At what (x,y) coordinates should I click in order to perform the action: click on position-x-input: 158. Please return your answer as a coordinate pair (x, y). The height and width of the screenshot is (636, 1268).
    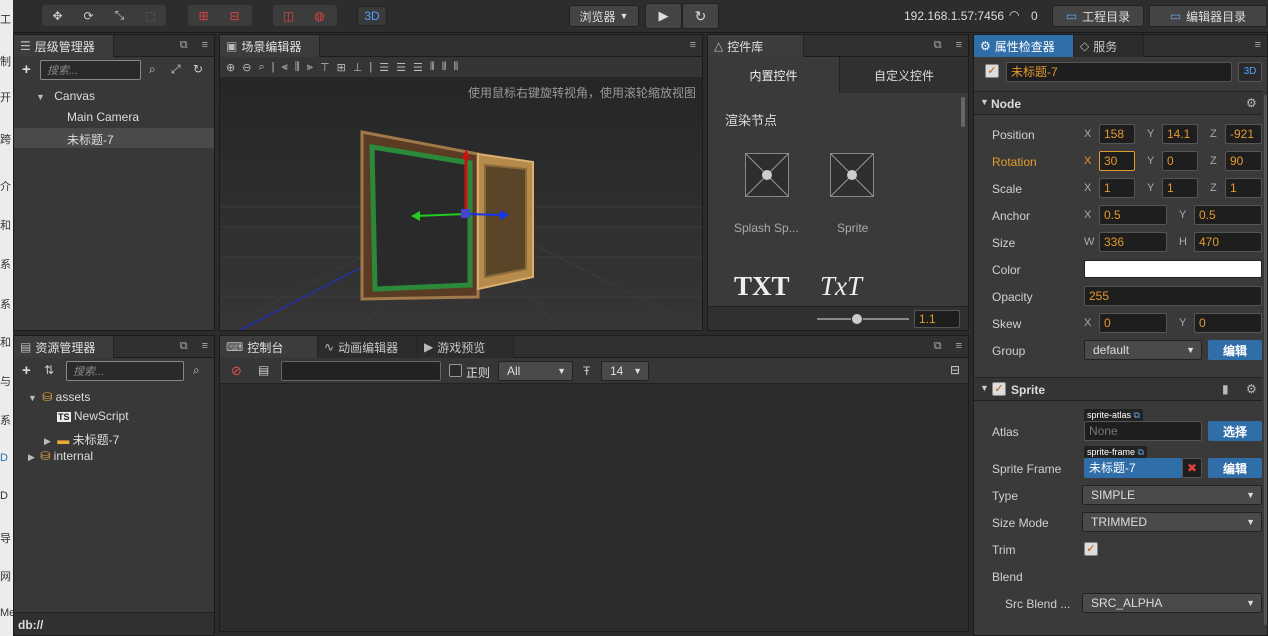
    Looking at the image, I should click on (1117, 134).